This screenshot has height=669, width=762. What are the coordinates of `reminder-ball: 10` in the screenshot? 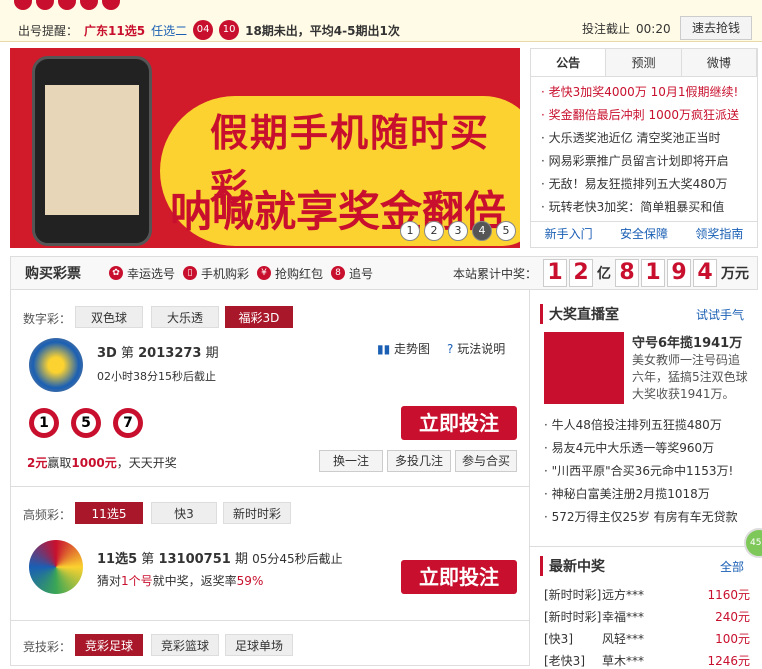 It's located at (229, 30).